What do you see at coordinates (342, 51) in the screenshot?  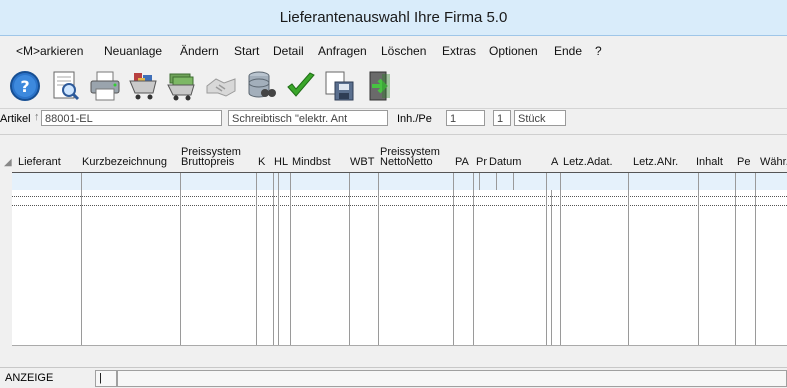 I see `menu-anfragen: Anfragen` at bounding box center [342, 51].